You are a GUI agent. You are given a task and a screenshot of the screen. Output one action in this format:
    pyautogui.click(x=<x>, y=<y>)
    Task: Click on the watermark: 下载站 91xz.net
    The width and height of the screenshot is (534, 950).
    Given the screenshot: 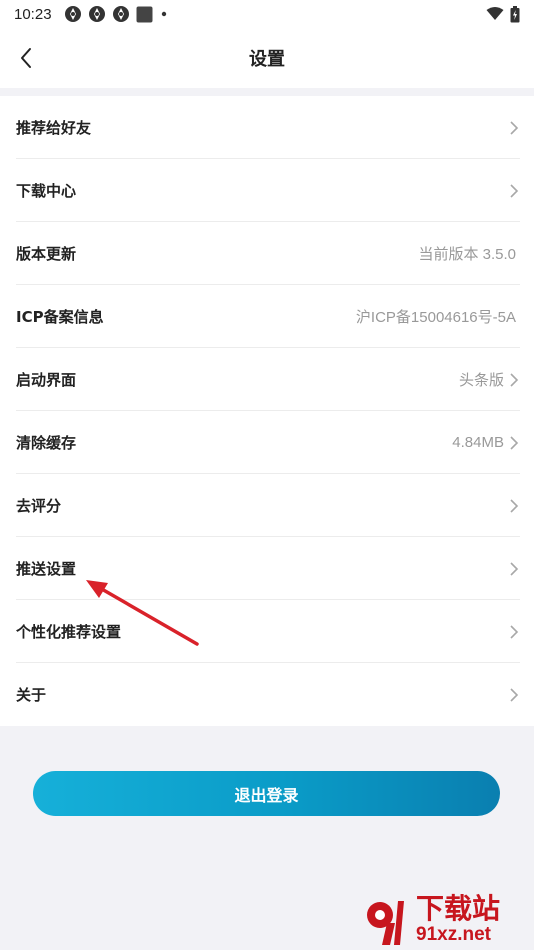 What is the action you would take?
    pyautogui.click(x=445, y=920)
    